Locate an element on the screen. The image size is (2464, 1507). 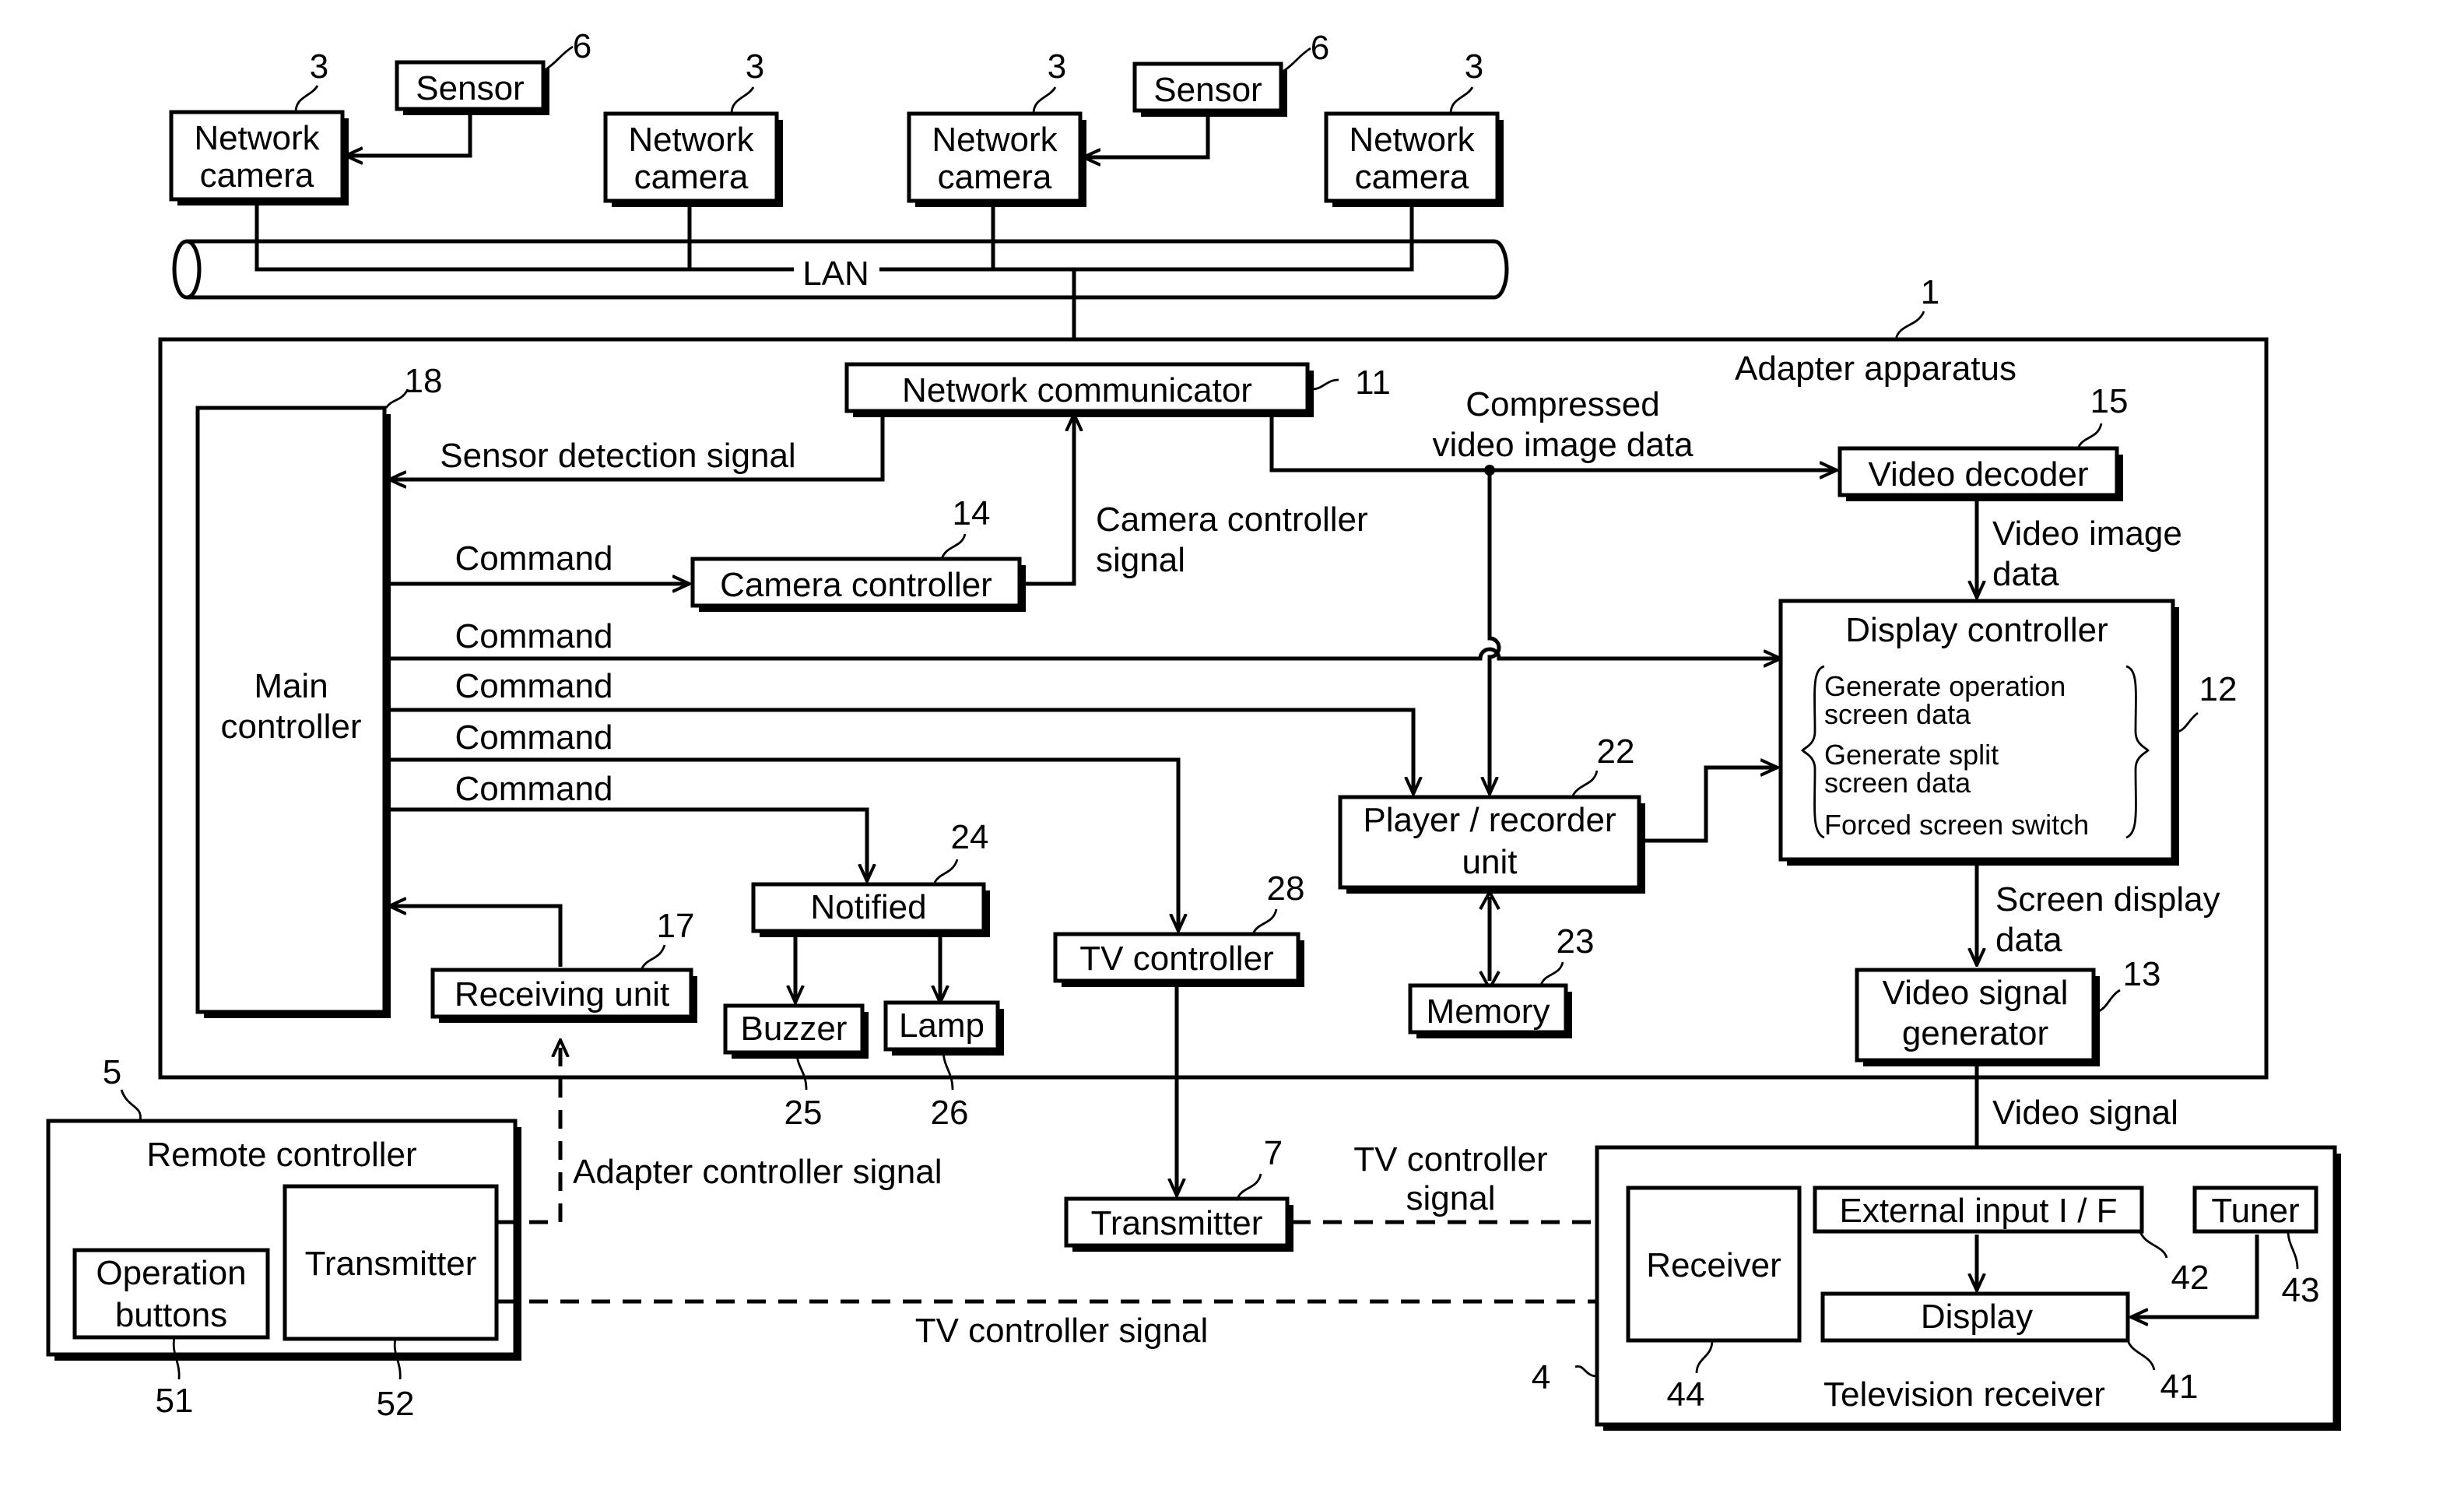
svg-text: Television receiver is located at coordinates (1964, 1394).